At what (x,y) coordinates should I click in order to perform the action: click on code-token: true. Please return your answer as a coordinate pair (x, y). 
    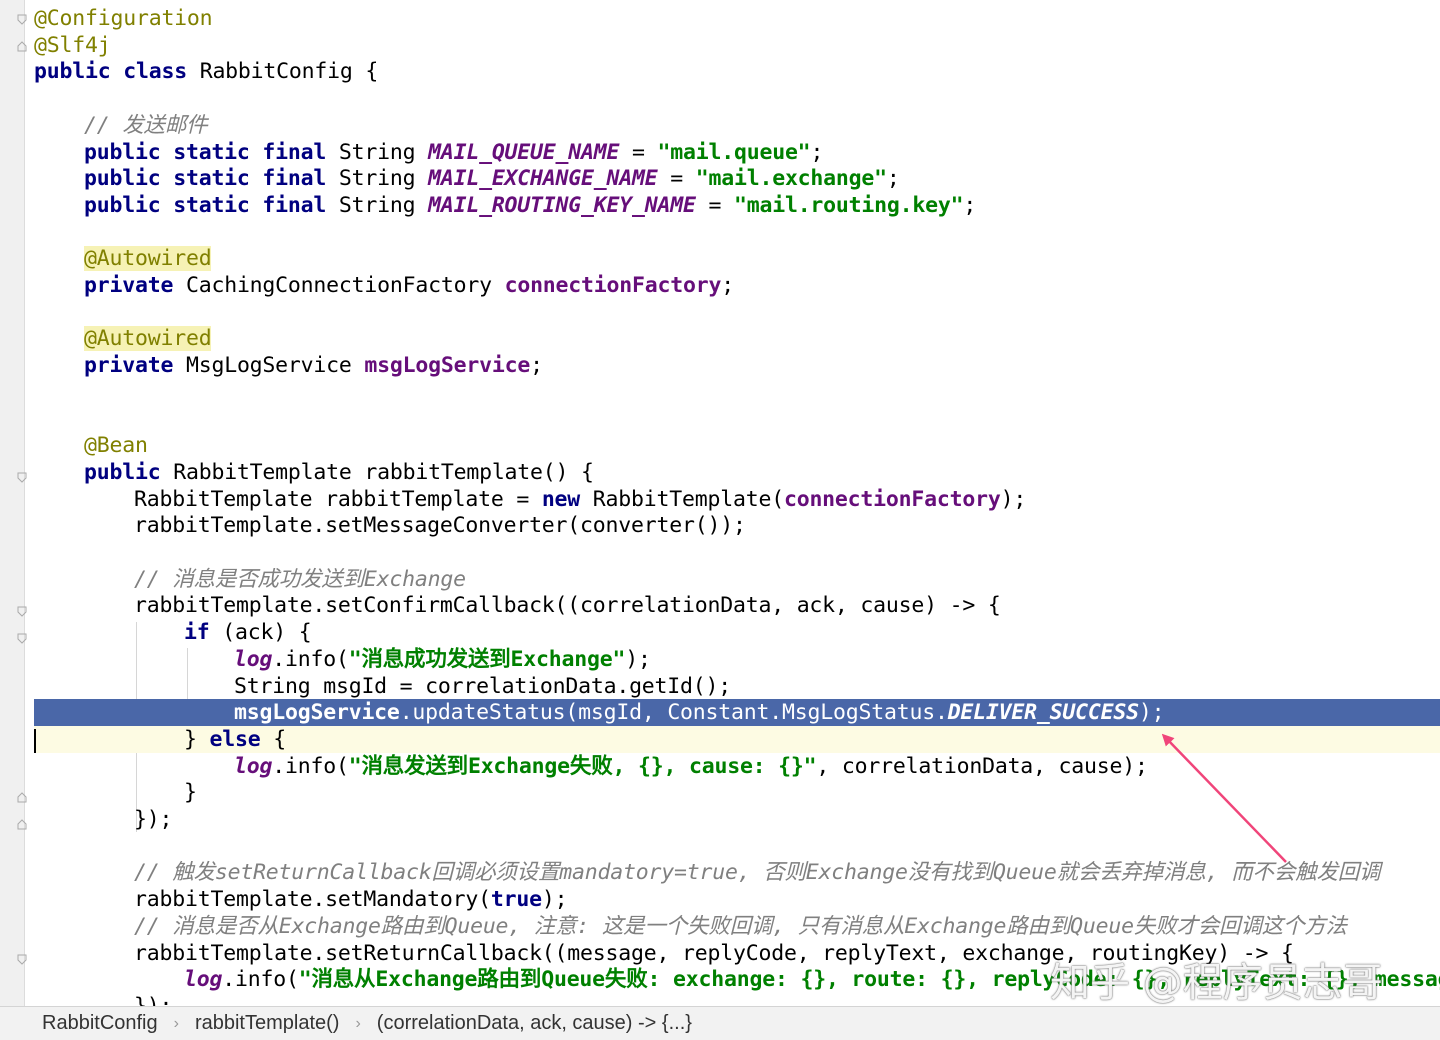
    Looking at the image, I should click on (516, 900).